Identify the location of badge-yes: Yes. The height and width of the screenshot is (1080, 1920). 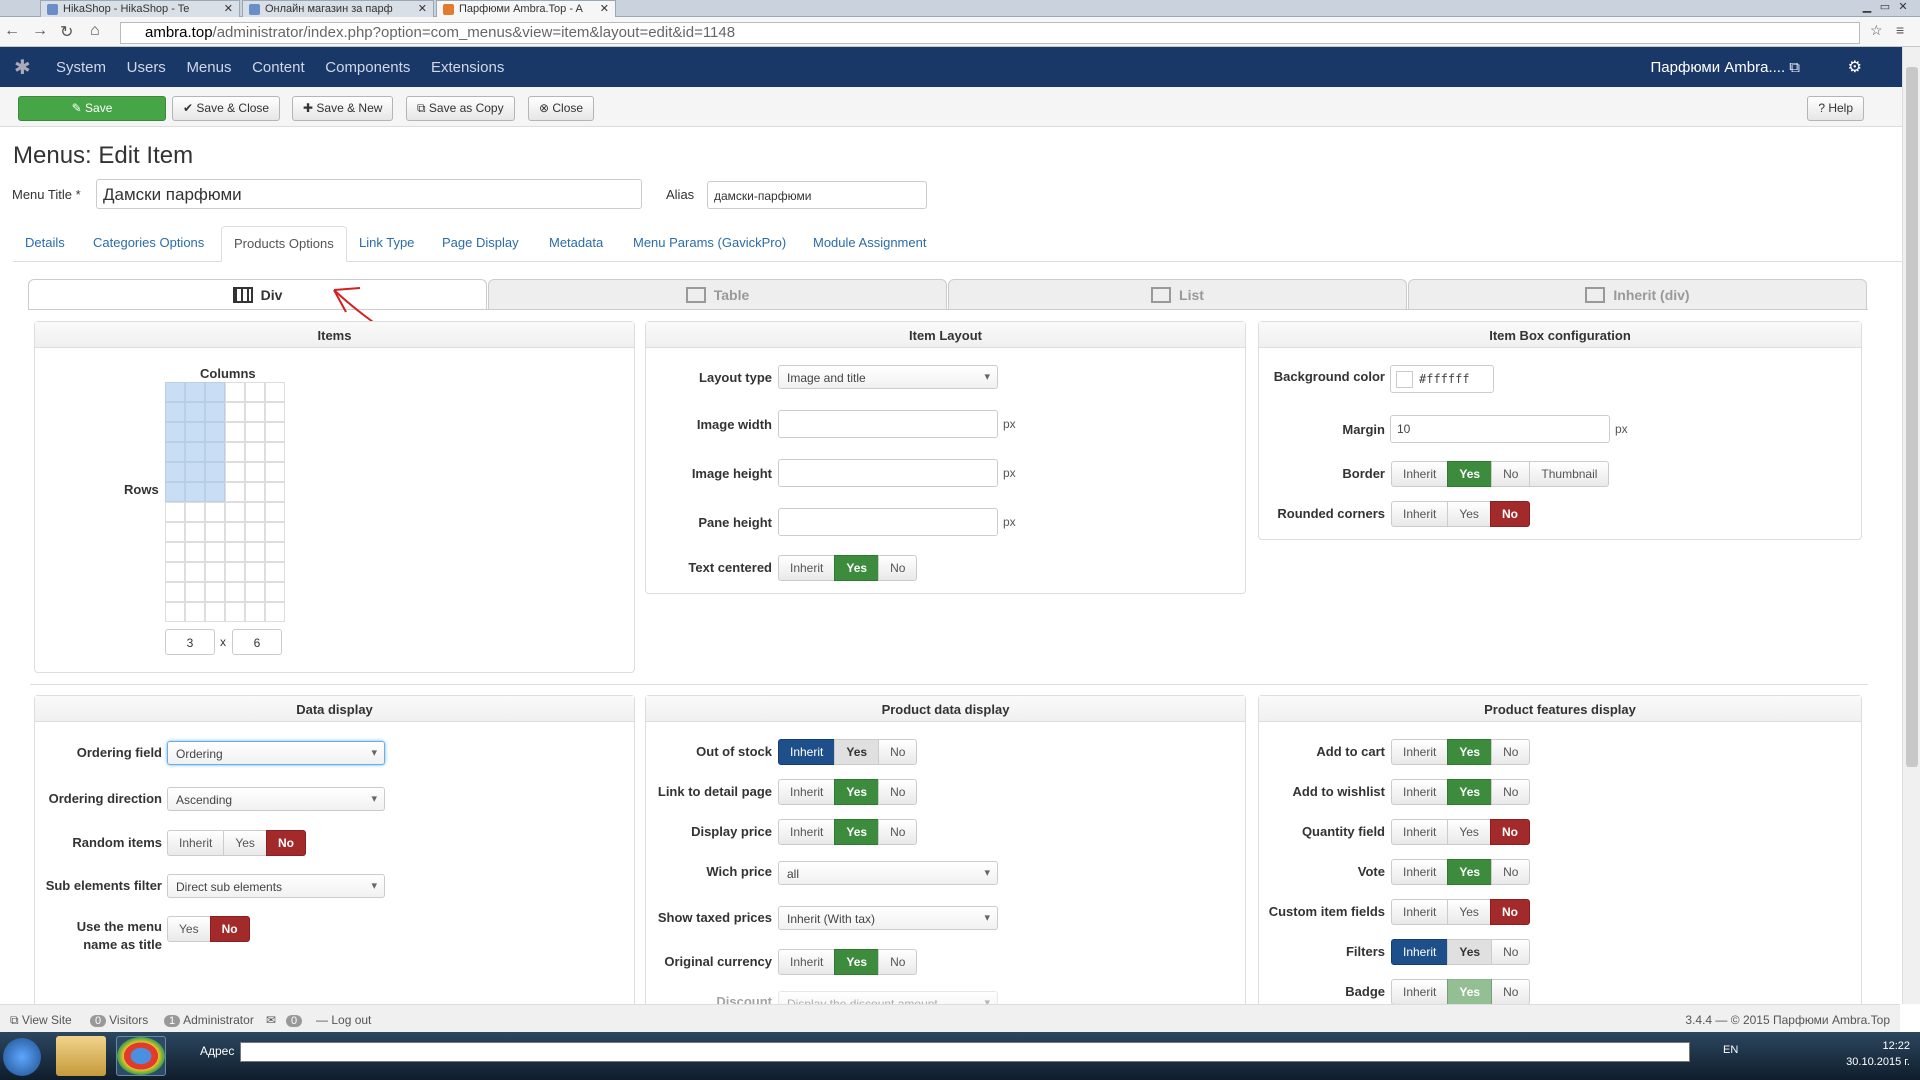
(1470, 992).